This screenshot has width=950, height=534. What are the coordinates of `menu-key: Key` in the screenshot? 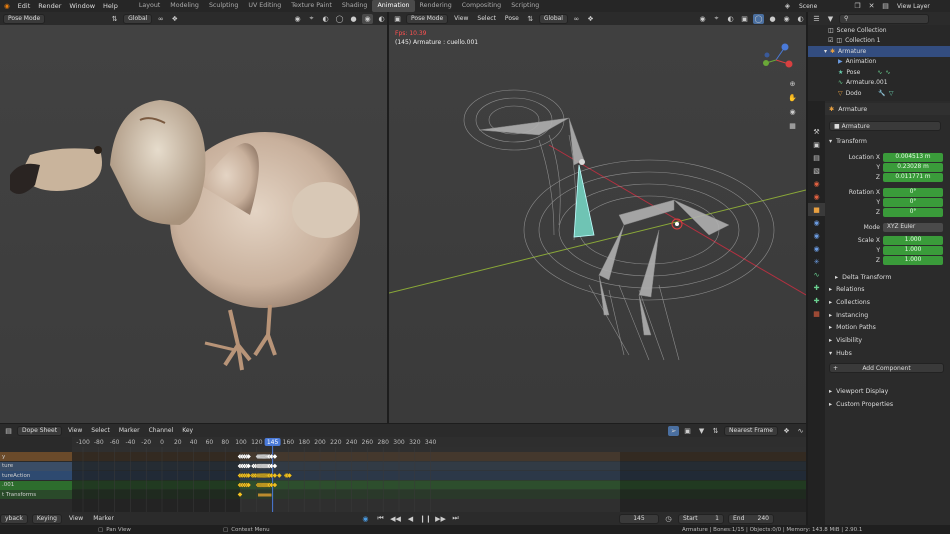 It's located at (187, 430).